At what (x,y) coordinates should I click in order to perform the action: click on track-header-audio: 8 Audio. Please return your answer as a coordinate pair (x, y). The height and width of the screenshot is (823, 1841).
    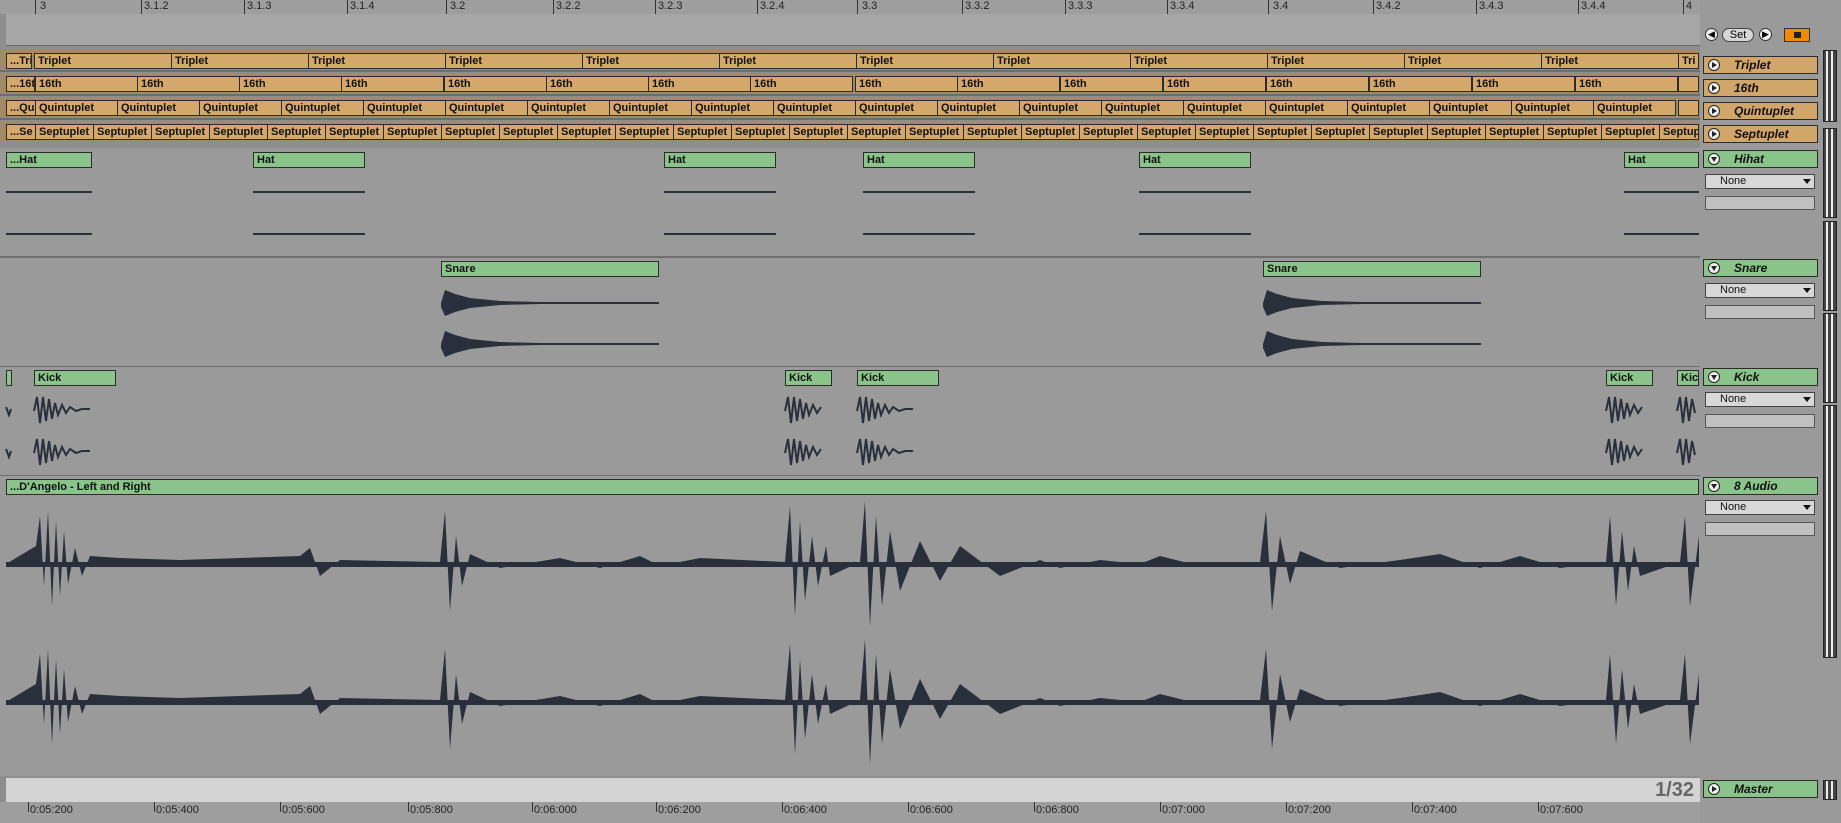
    Looking at the image, I should click on (1760, 486).